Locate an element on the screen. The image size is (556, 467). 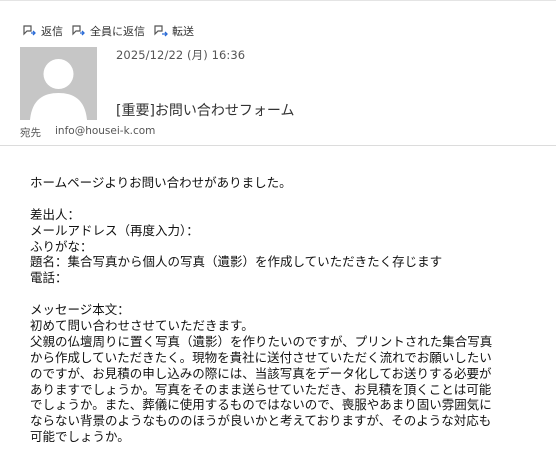
body-line: 差出人： is located at coordinates (55, 214).